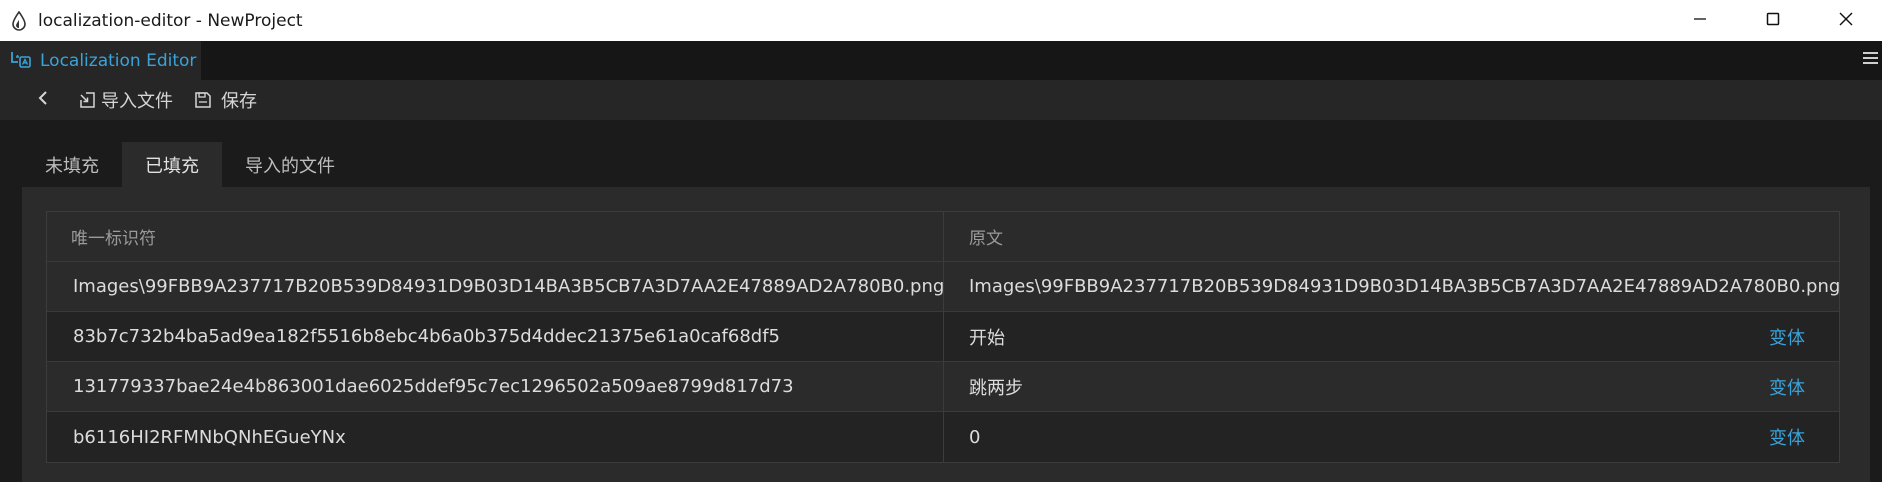 The image size is (1882, 482). I want to click on row-source-text: 开始, so click(987, 338).